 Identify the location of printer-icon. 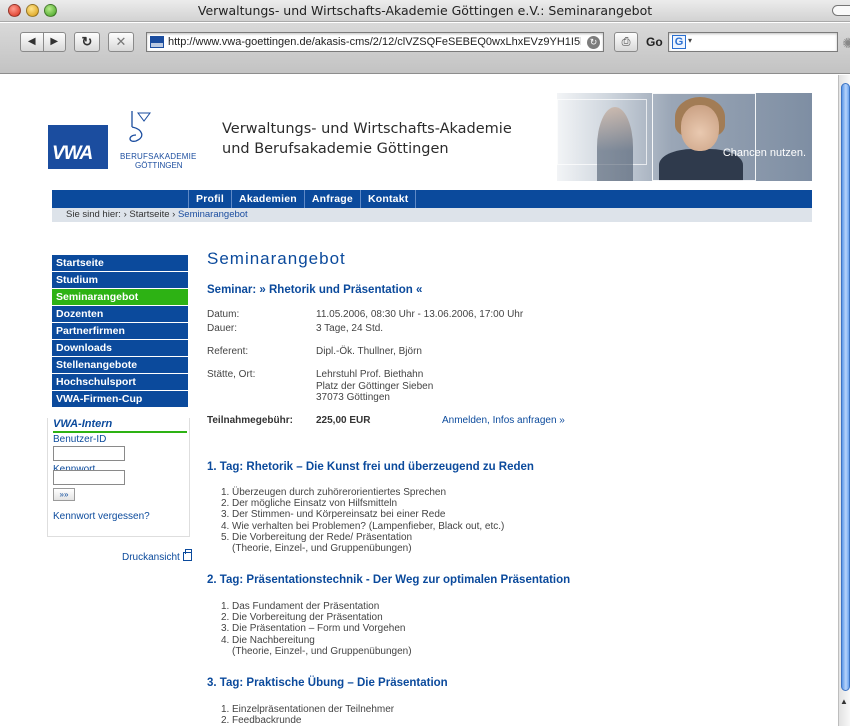
(187, 555).